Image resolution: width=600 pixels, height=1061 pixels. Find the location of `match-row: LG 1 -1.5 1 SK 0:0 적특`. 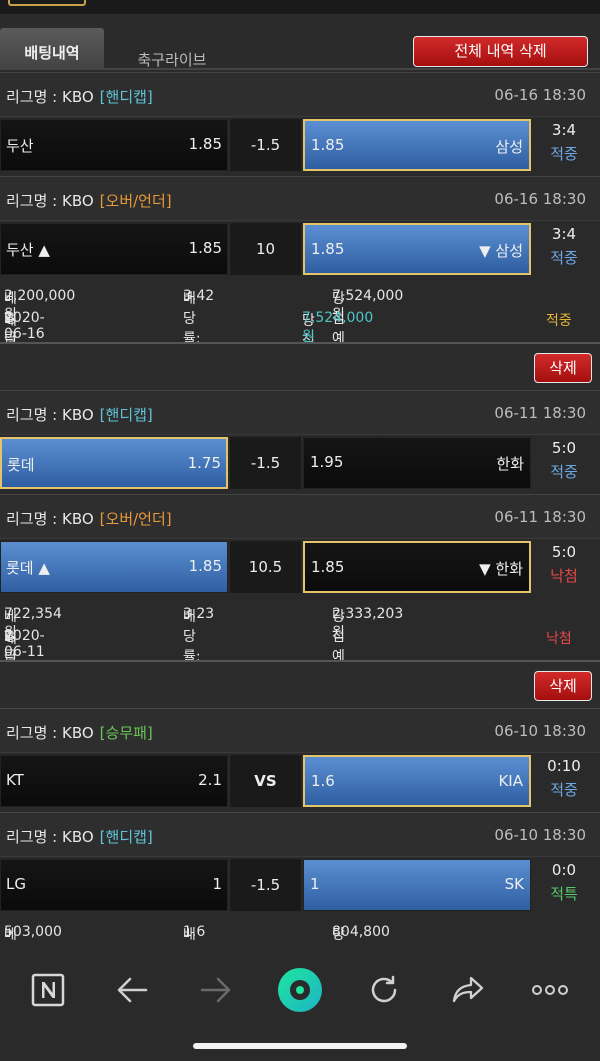

match-row: LG 1 -1.5 1 SK 0:0 적특 is located at coordinates (300, 886).